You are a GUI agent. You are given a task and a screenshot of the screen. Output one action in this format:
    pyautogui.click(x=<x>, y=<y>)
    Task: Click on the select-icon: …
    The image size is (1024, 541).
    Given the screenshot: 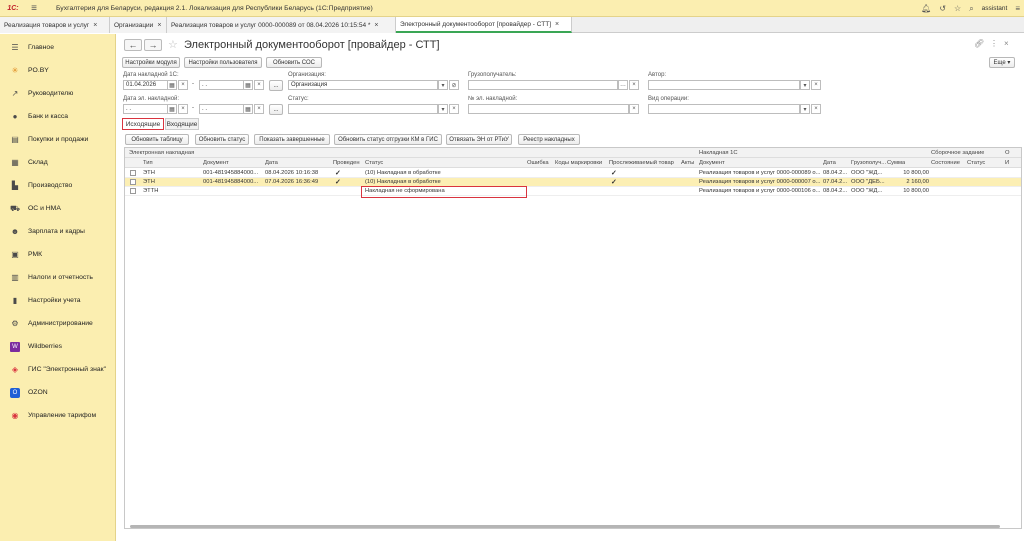 What is the action you would take?
    pyautogui.click(x=623, y=85)
    